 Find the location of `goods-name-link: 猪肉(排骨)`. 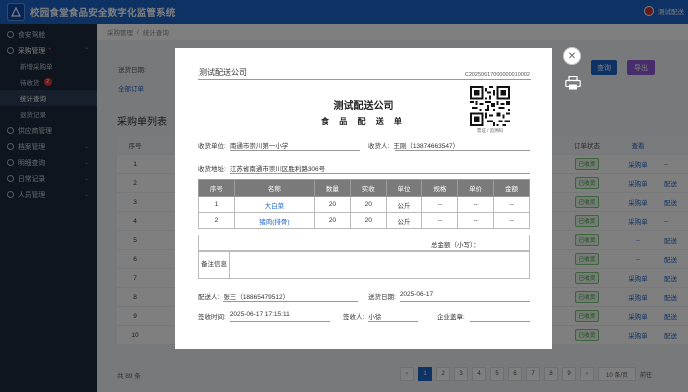

goods-name-link: 猪肉(排骨) is located at coordinates (274, 220).